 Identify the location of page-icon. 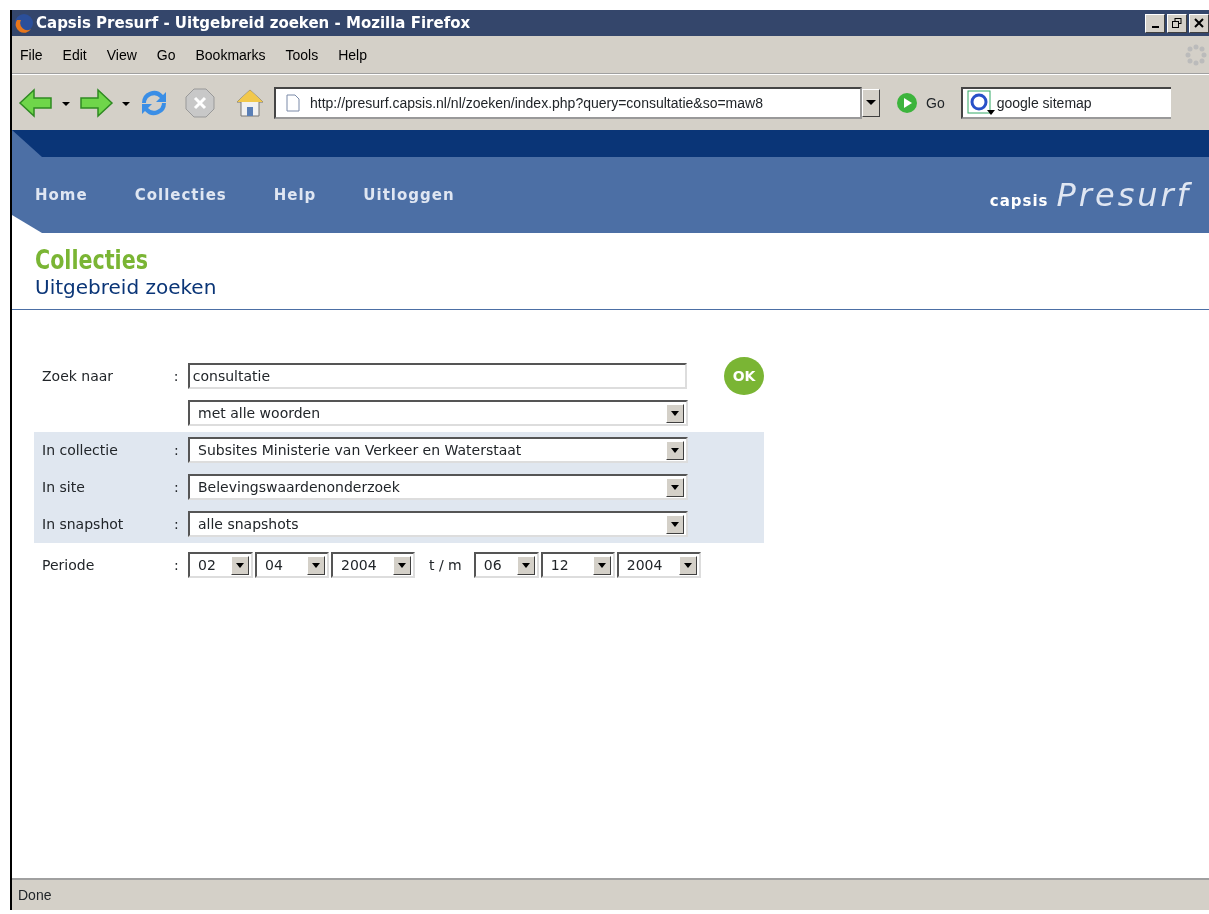
(293, 102).